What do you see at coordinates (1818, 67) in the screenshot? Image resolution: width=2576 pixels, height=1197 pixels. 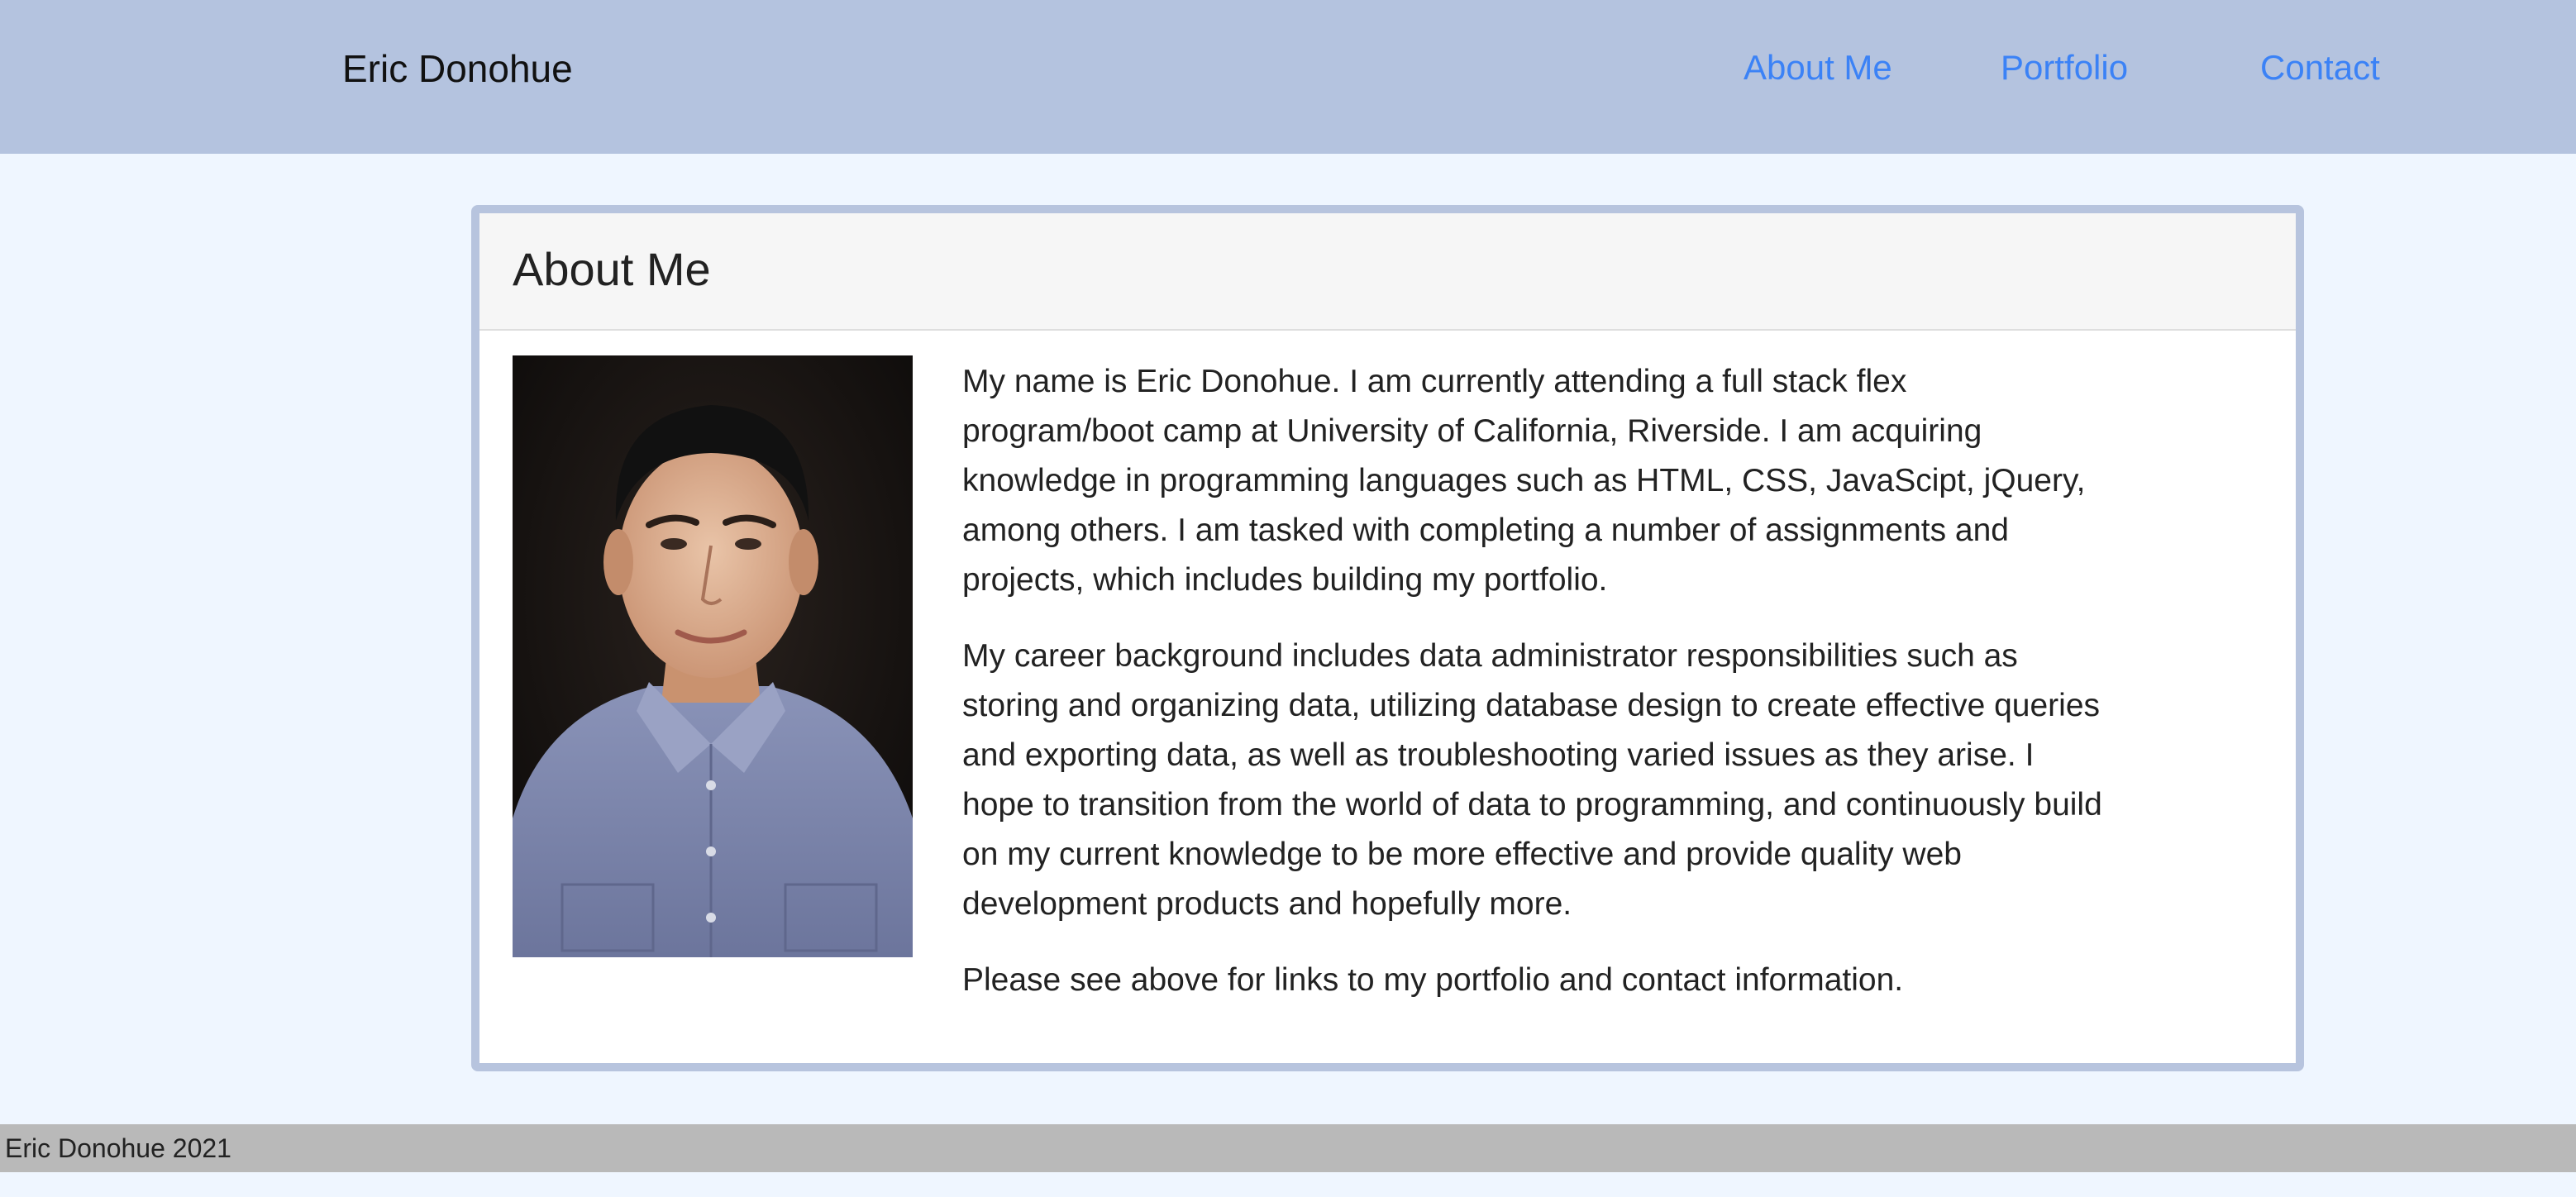 I see `nav-link-about-me: About Me` at bounding box center [1818, 67].